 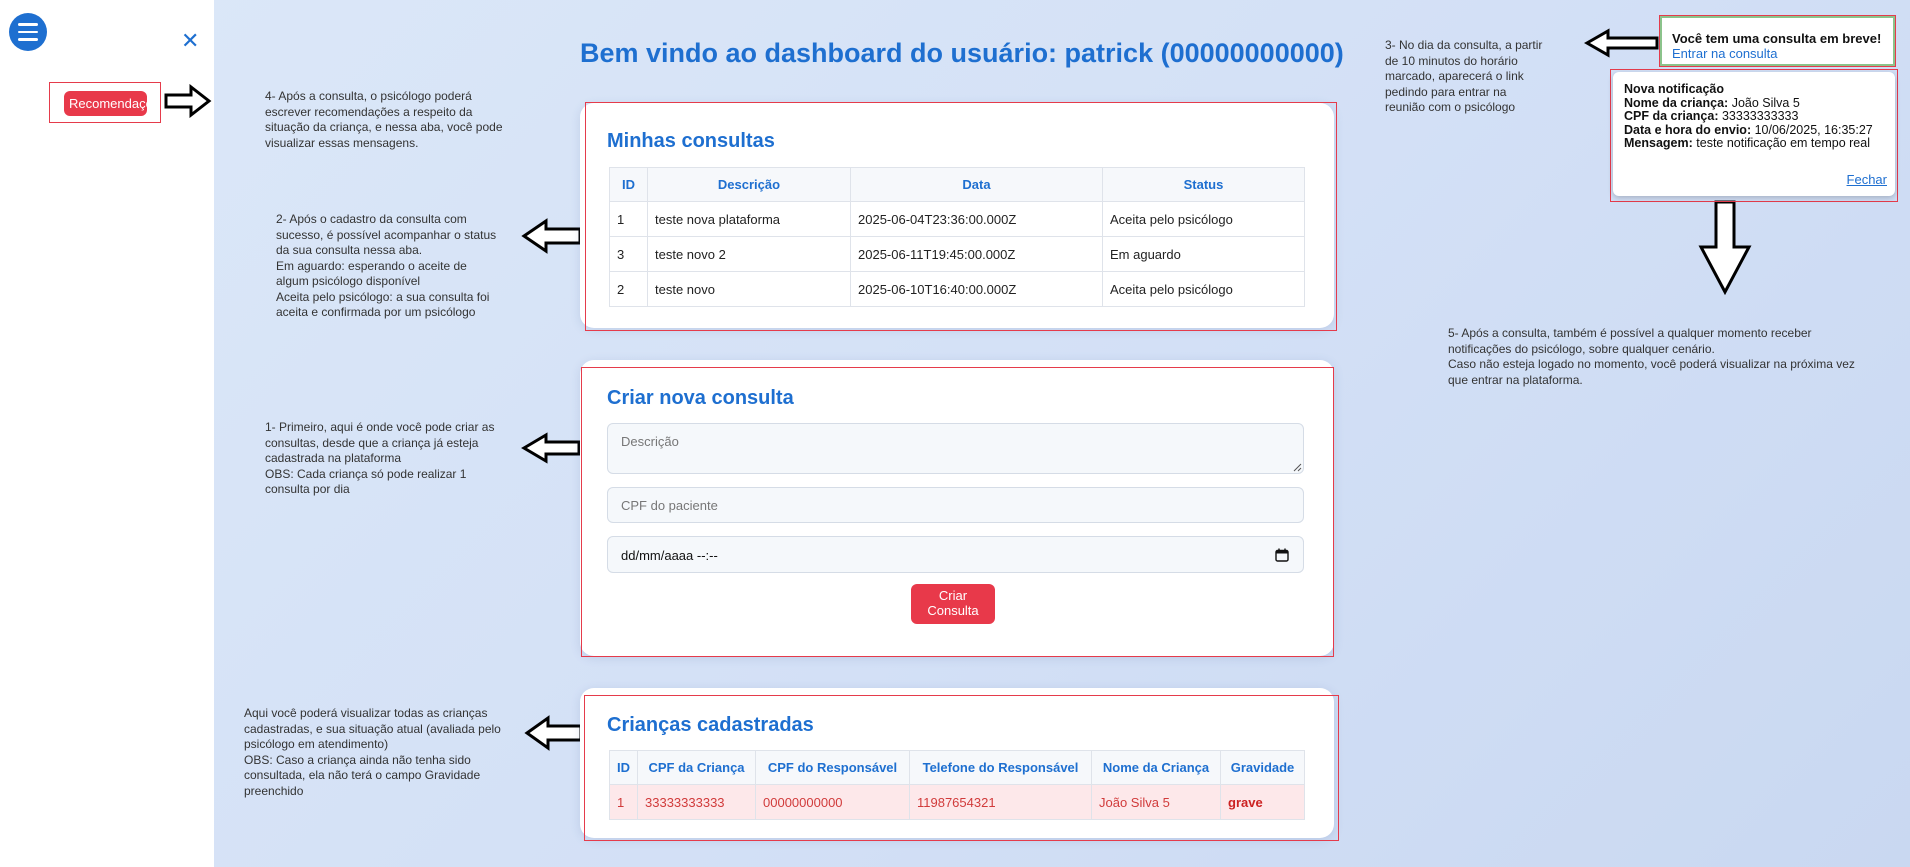 I want to click on arrow-down-icon, so click(x=1725, y=247).